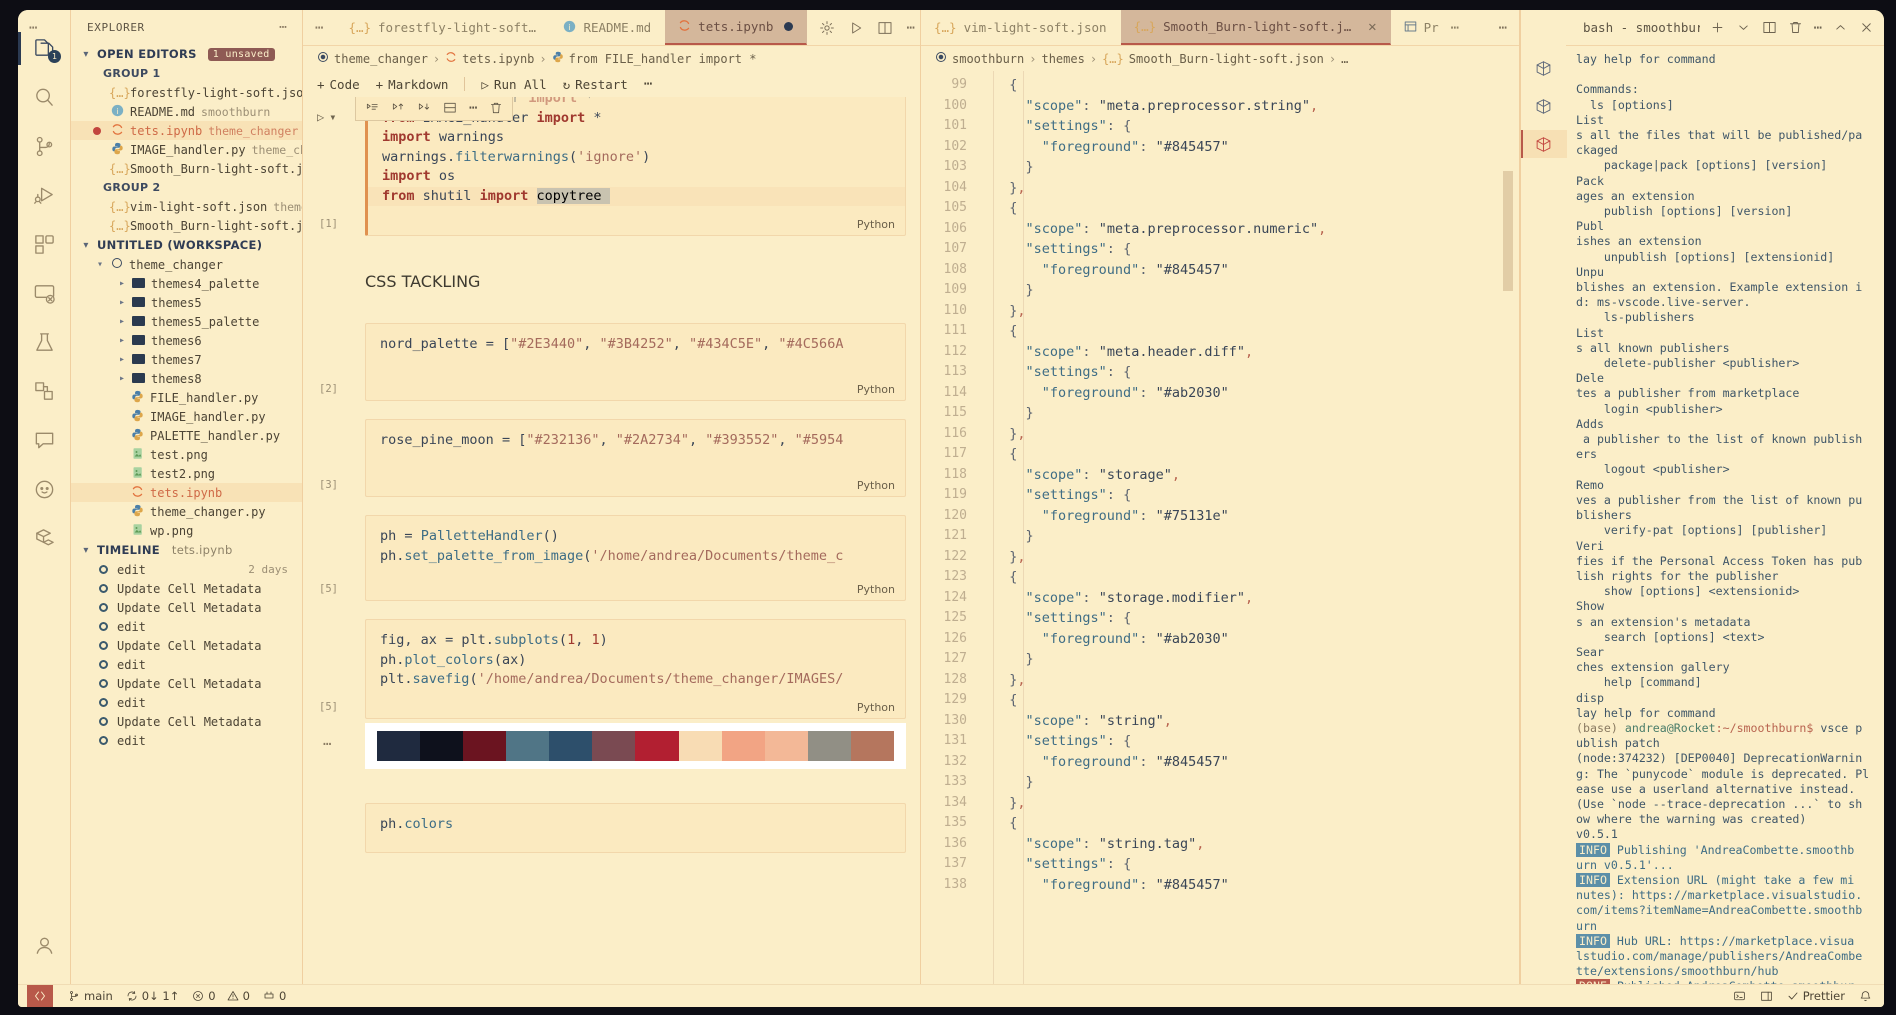  Describe the element at coordinates (186, 264) in the screenshot. I see `workspace-root-row: ▾ theme_changer` at that location.